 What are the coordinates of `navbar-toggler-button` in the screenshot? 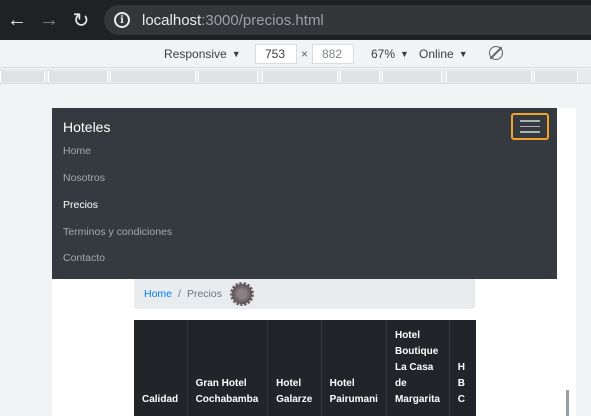 It's located at (530, 126).